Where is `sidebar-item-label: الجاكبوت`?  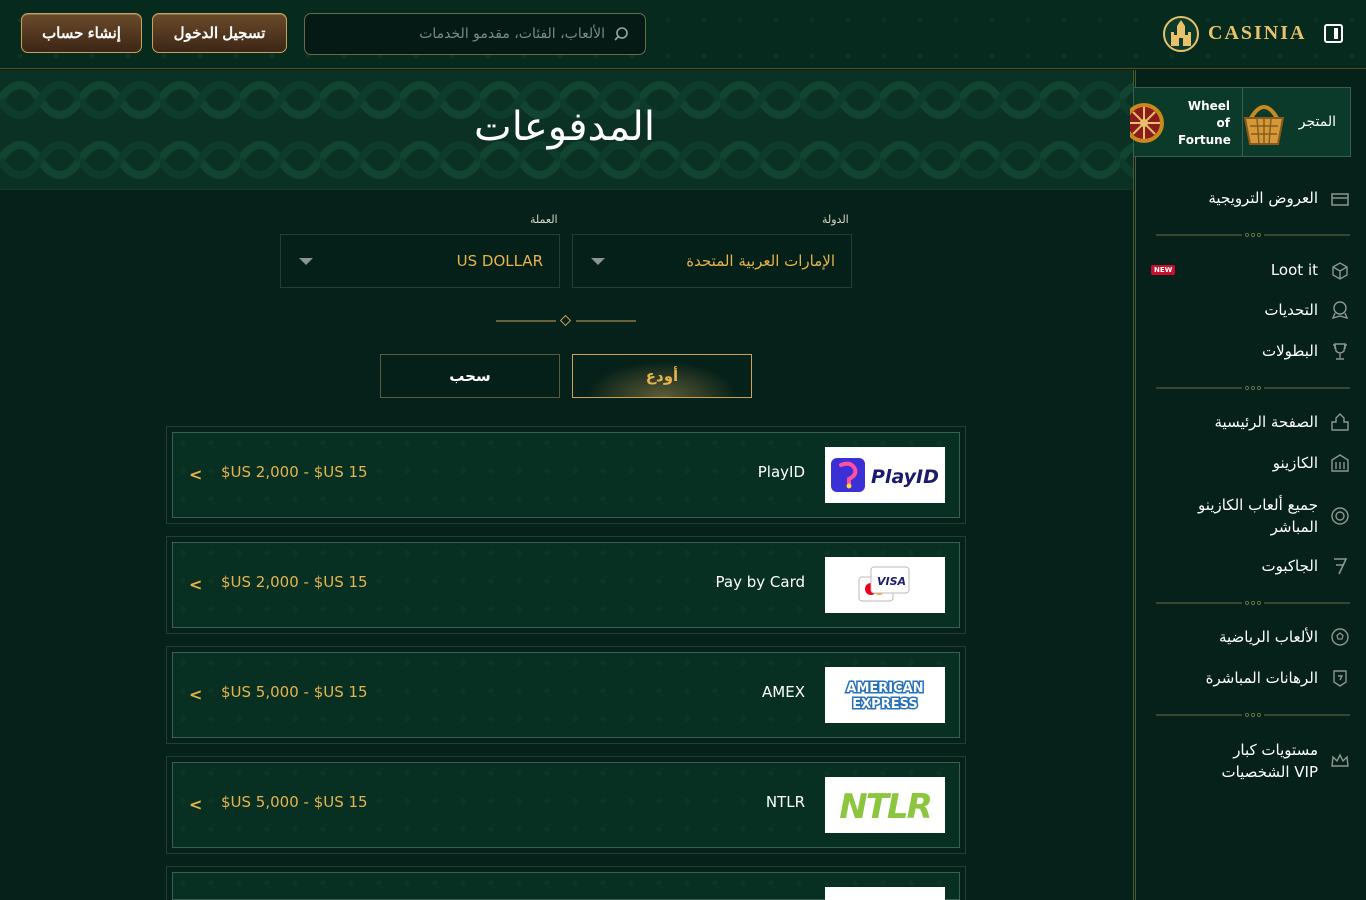
sidebar-item-label: الجاكبوت is located at coordinates (1289, 566).